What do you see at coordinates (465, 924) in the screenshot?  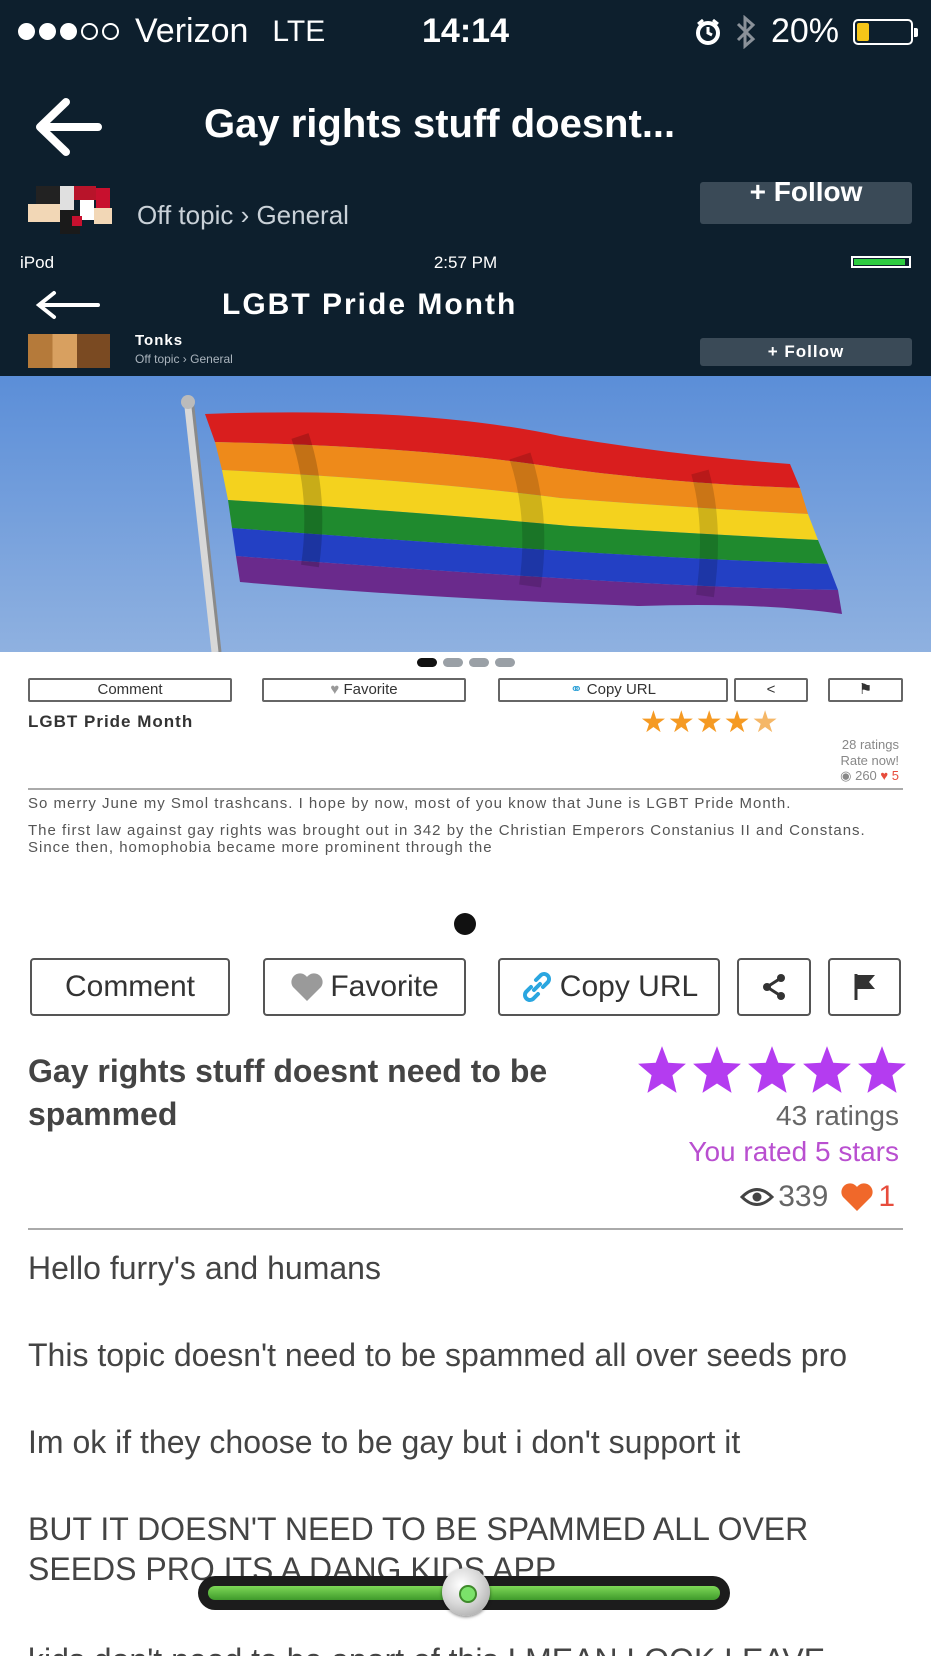 I see `page-indicator-dot` at bounding box center [465, 924].